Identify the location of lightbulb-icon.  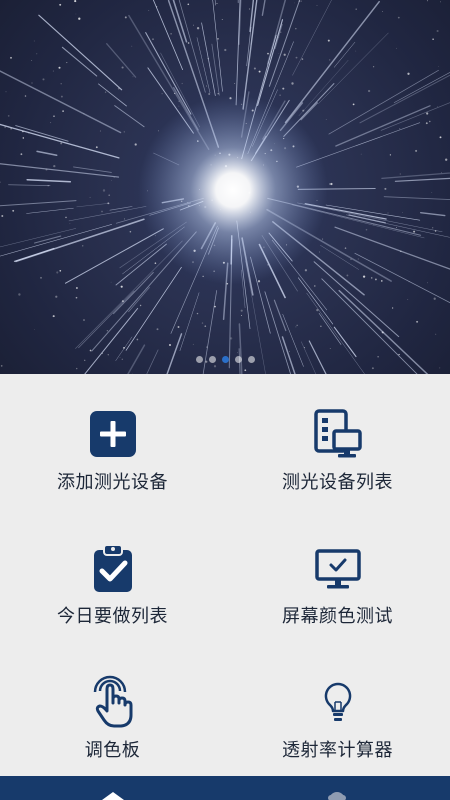
(338, 702).